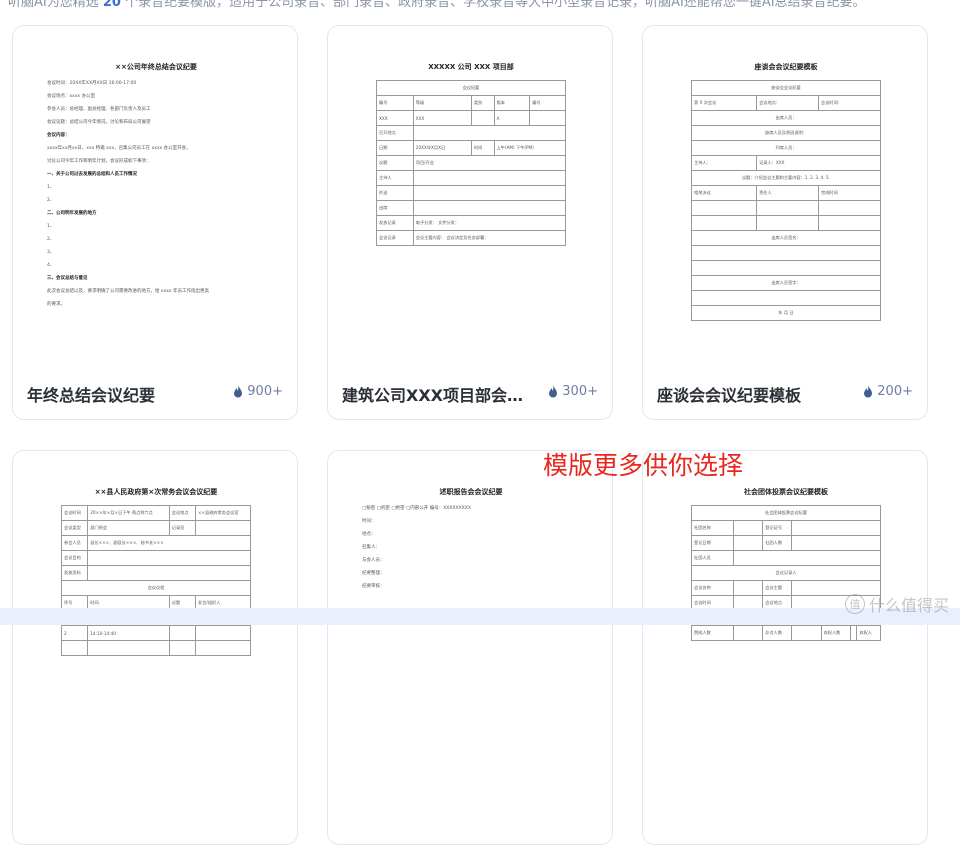  I want to click on doc-table-cell: 登记日期, so click(712, 543).